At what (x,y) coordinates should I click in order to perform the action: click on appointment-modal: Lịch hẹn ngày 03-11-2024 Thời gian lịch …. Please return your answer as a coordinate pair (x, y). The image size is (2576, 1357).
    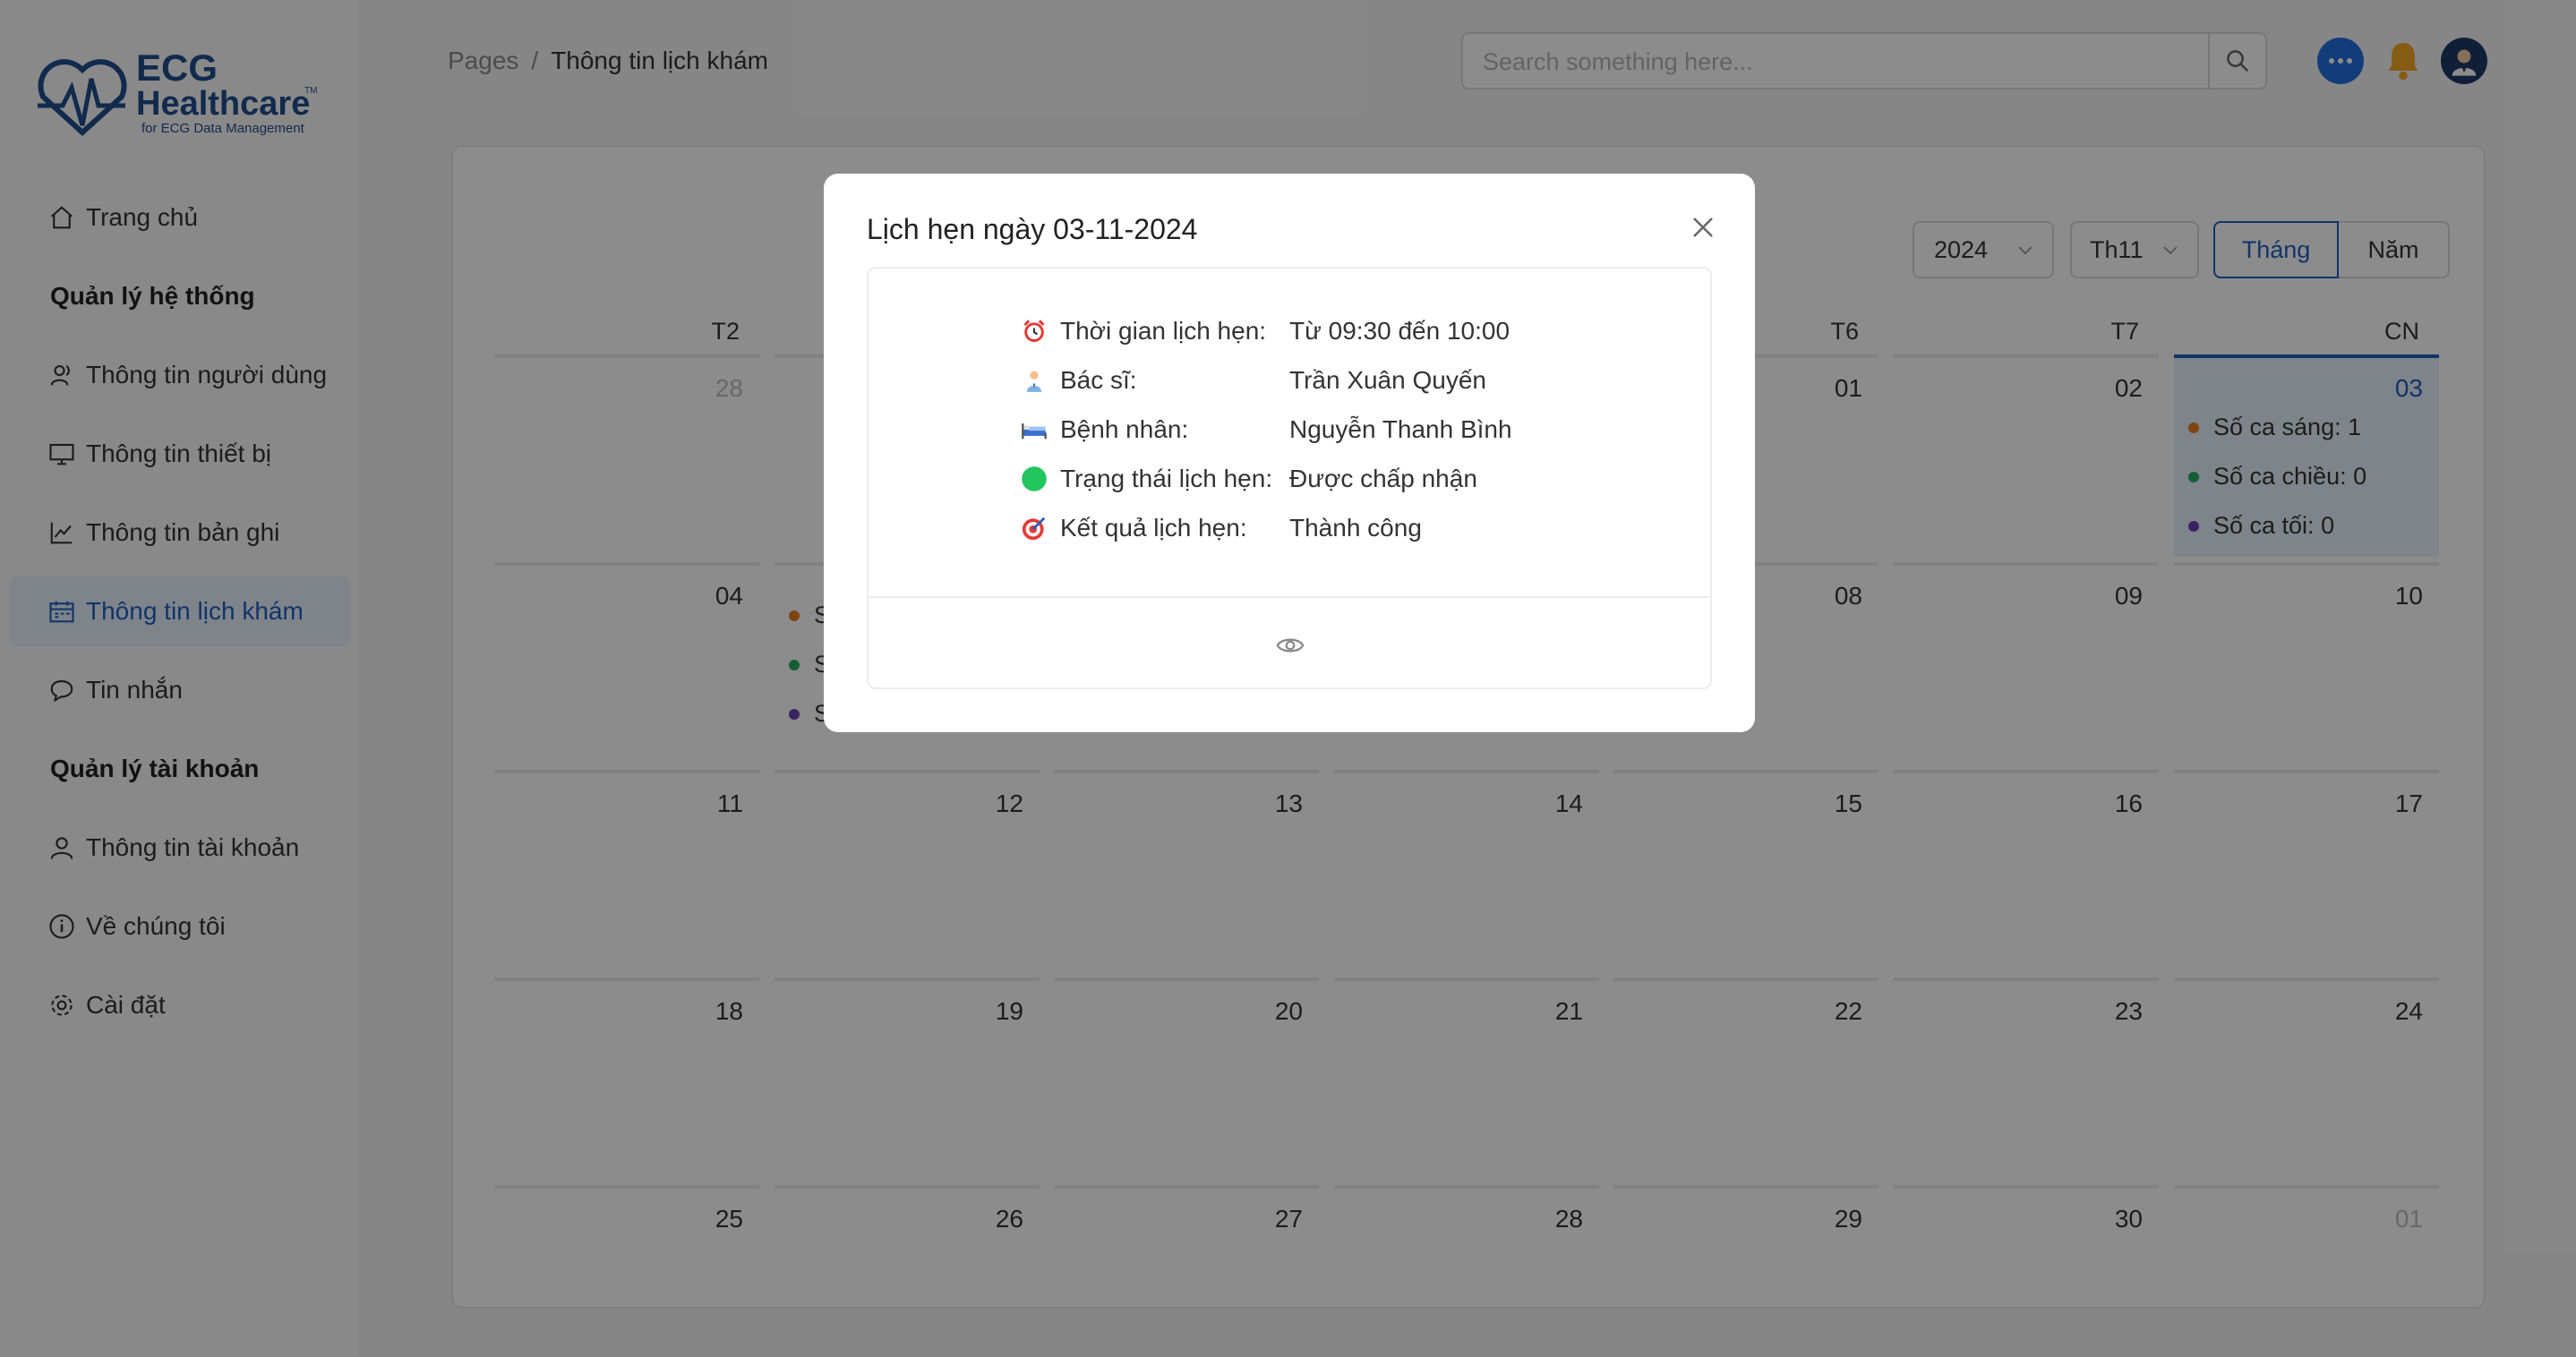
    Looking at the image, I should click on (1289, 453).